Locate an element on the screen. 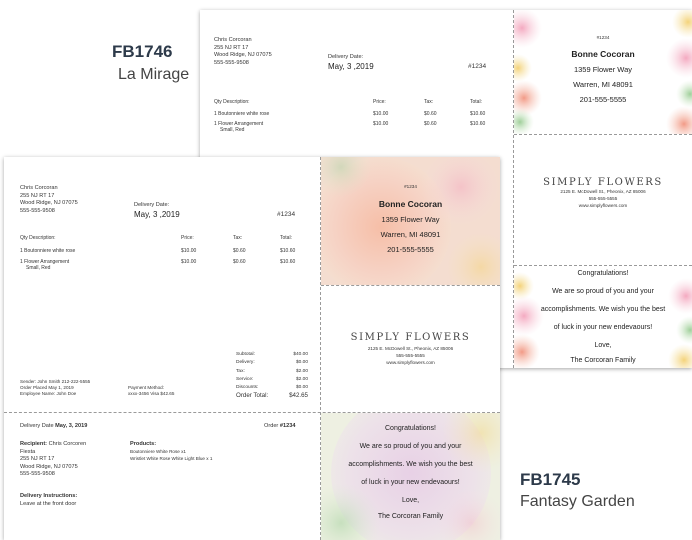 The image size is (692, 540). product-code-fb1746: FB1746 is located at coordinates (142, 51).